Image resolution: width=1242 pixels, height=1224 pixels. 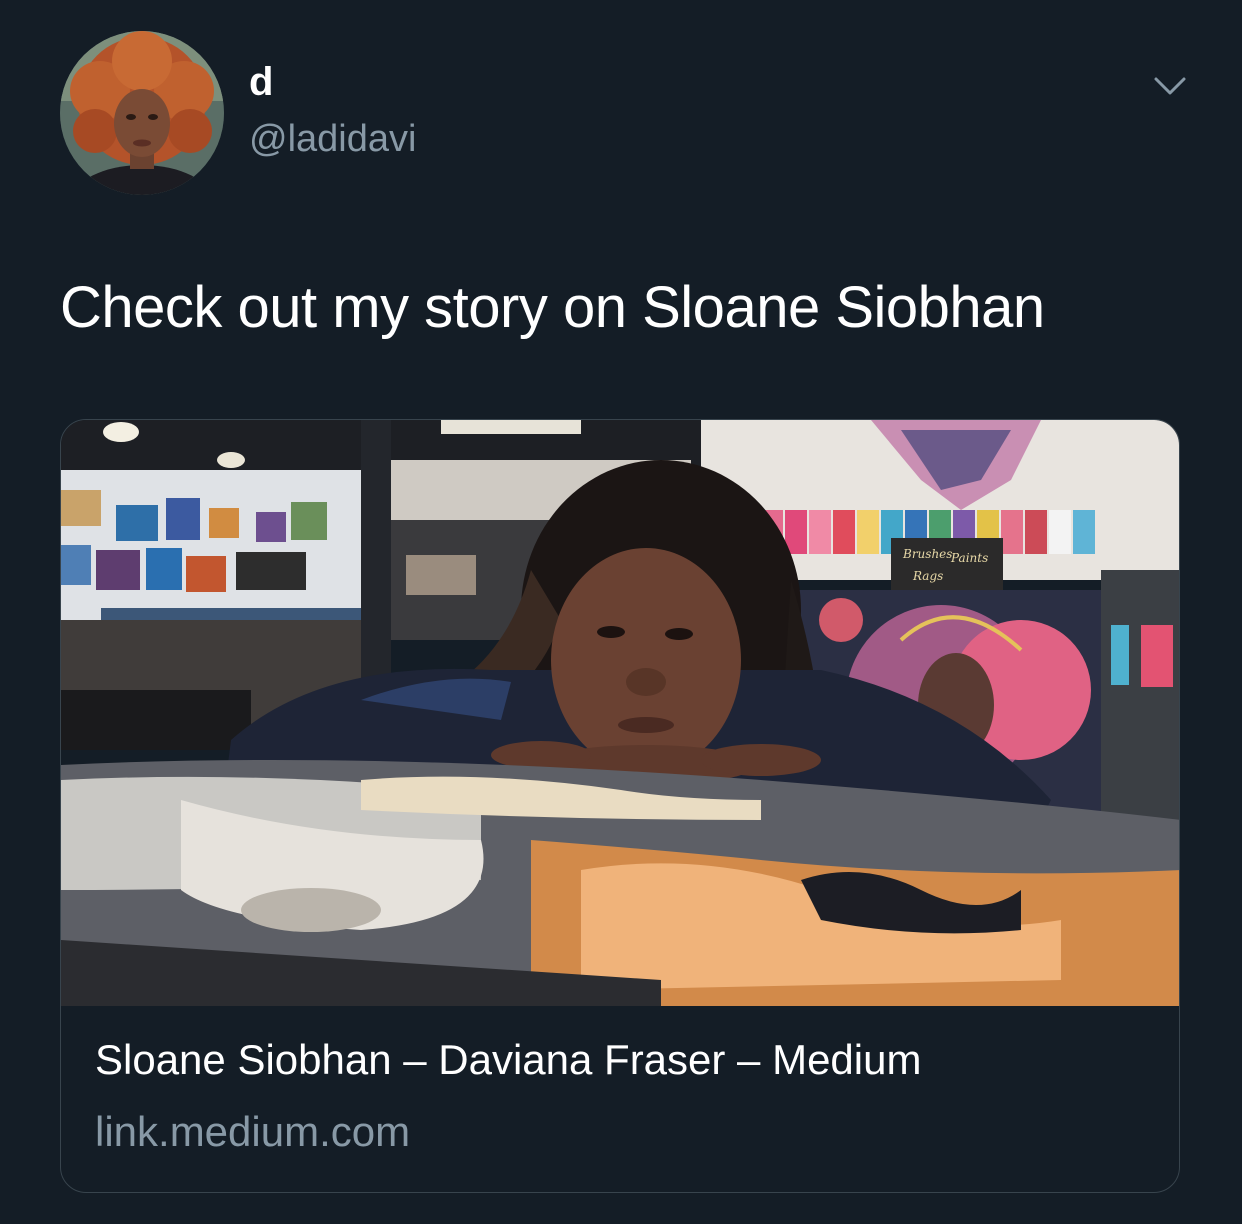 I want to click on link-card-title: Sloane Siobhan – Daviana Fraser – Medium, so click(x=508, y=1060).